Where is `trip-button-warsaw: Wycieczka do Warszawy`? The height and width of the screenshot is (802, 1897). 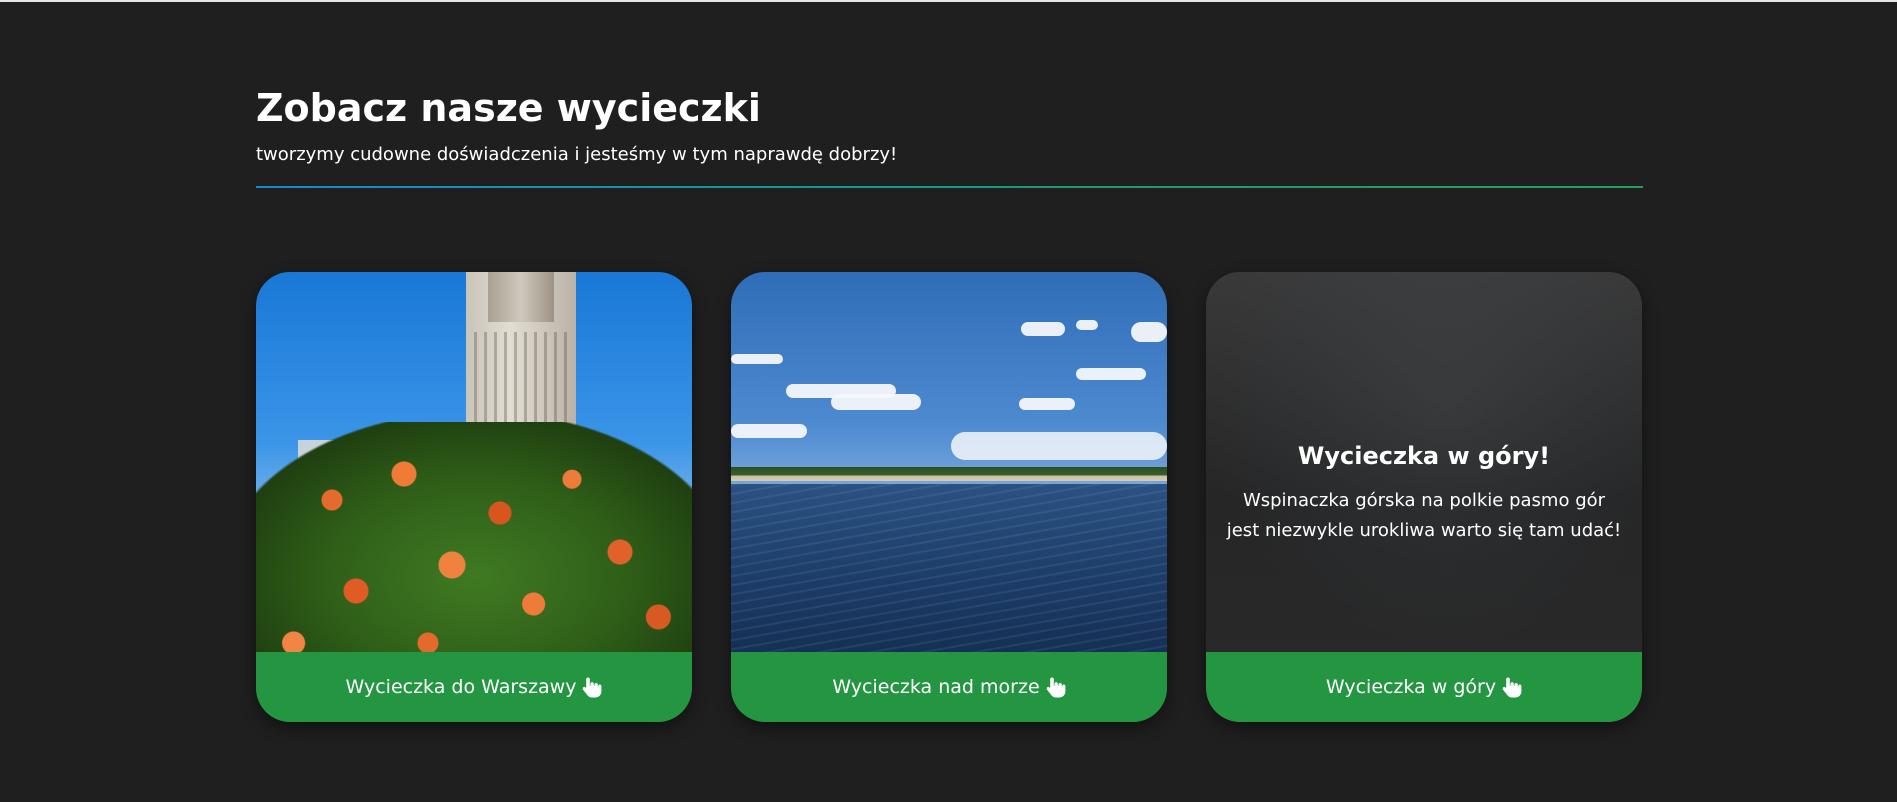 trip-button-warsaw: Wycieczka do Warszawy is located at coordinates (474, 687).